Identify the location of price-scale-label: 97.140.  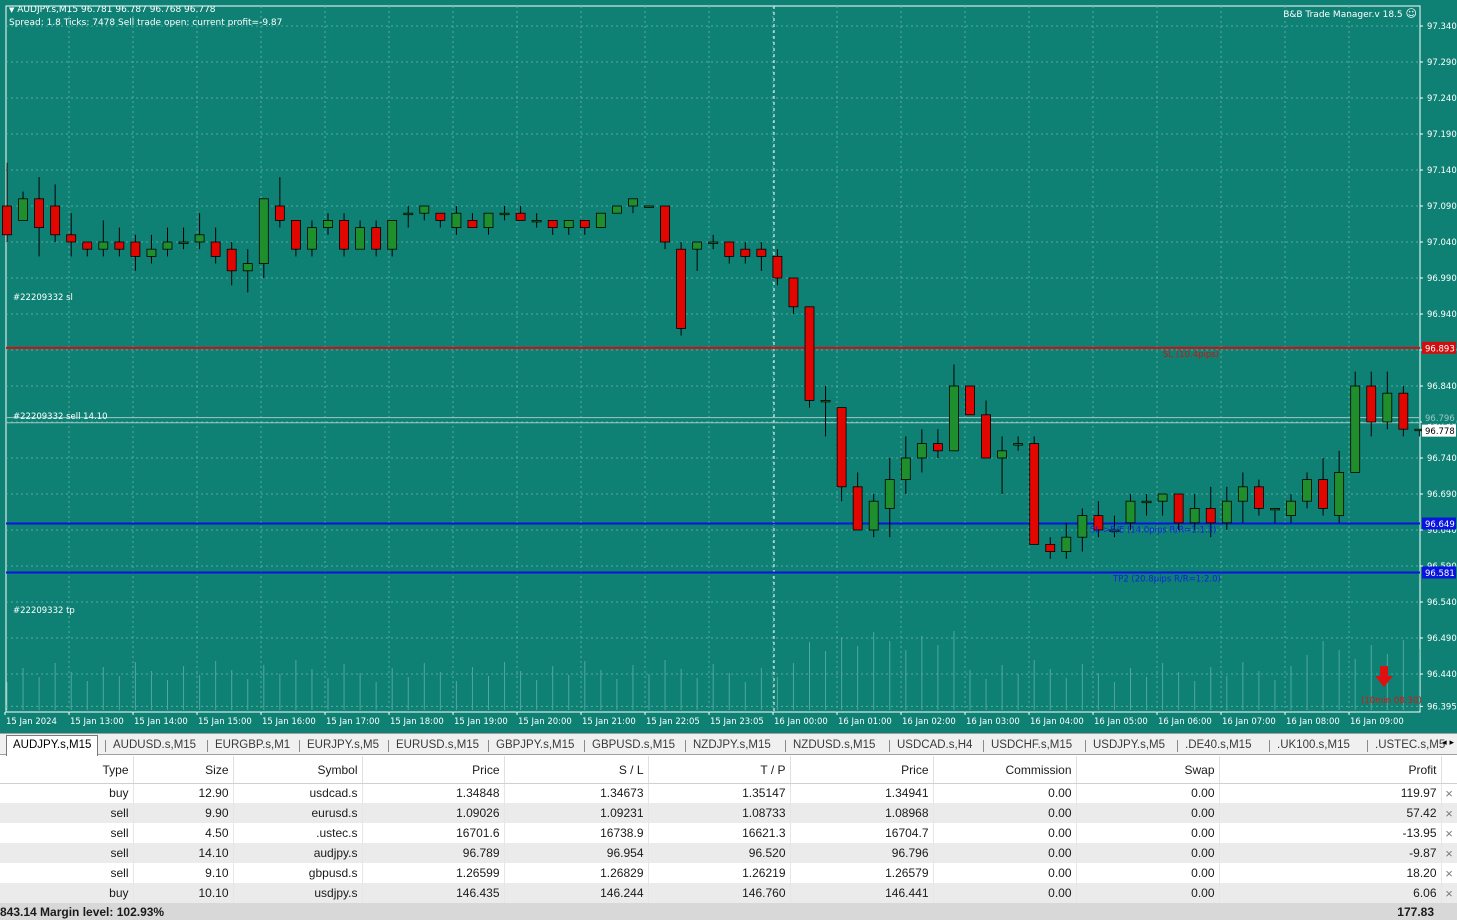
(1442, 171).